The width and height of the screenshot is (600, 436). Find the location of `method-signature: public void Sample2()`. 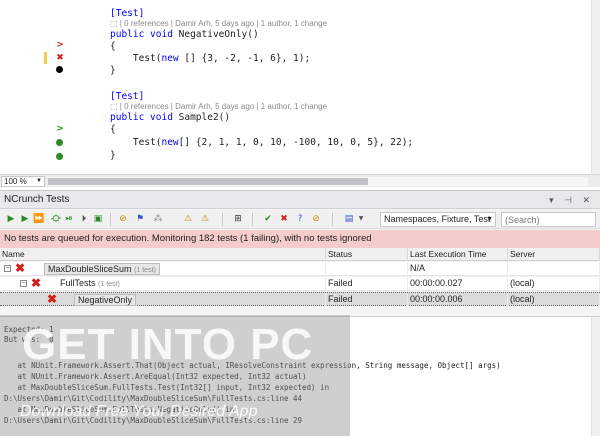

method-signature: public void Sample2() is located at coordinates (170, 117).